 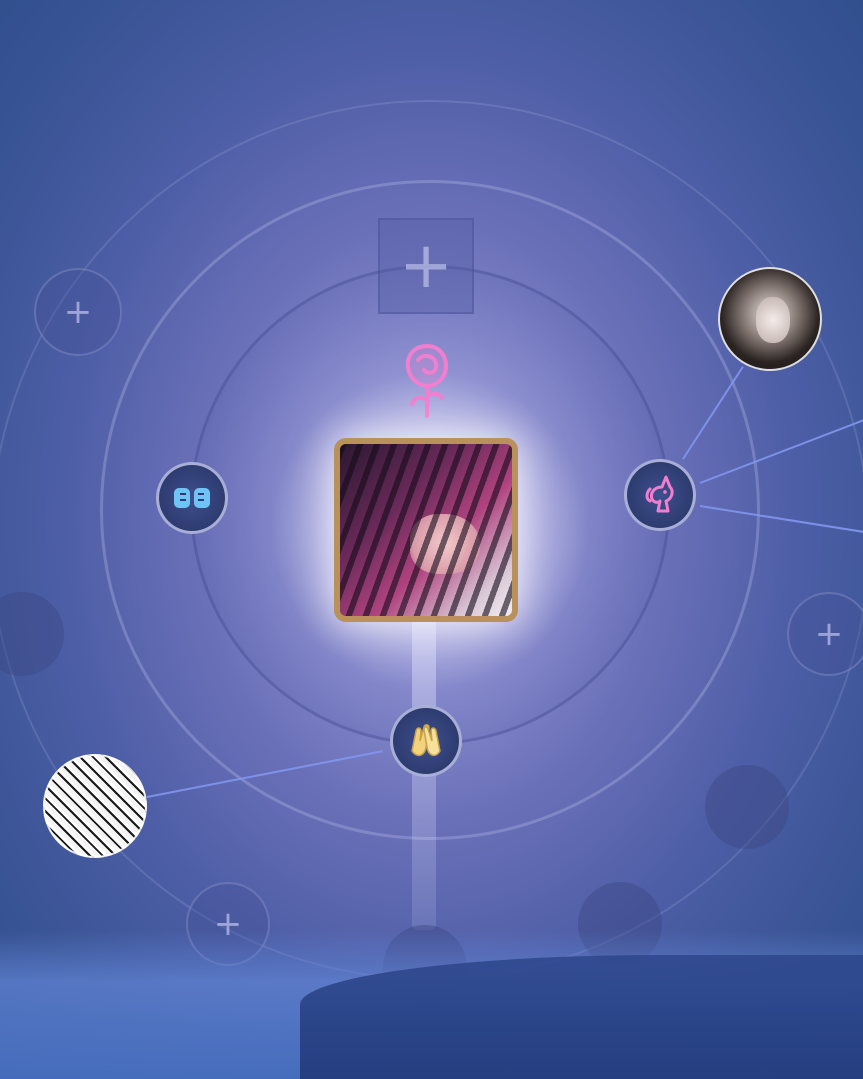 I want to click on unicorn-emblem, so click(x=660, y=495).